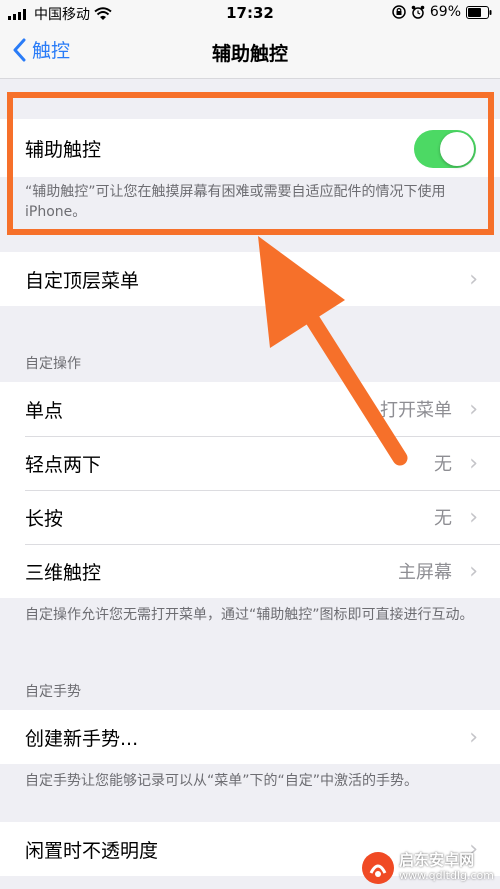 The height and width of the screenshot is (889, 500). What do you see at coordinates (53, 692) in the screenshot?
I see `custom-gestures-header: 自定手势` at bounding box center [53, 692].